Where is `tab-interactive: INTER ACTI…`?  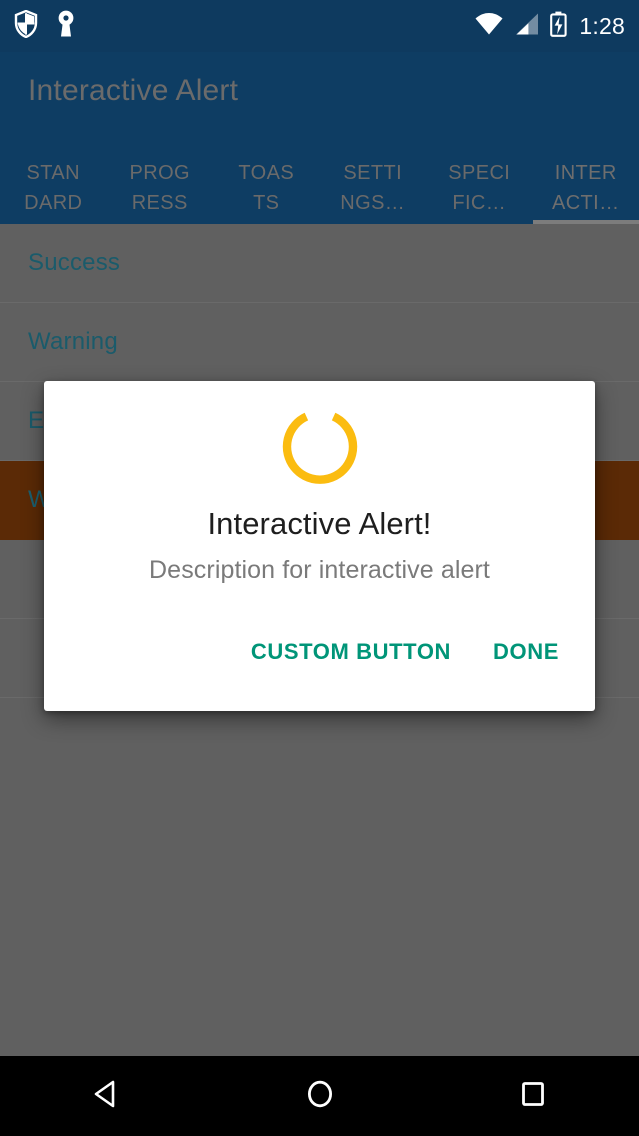 tab-interactive: INTER ACTI… is located at coordinates (585, 186).